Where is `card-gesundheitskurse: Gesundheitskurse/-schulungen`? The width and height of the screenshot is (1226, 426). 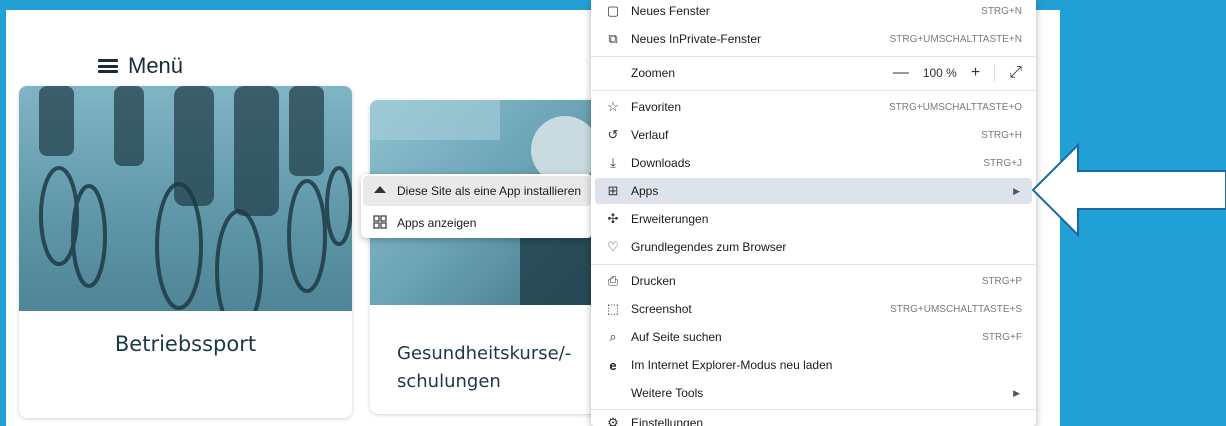
card-gesundheitskurse: Gesundheitskurse/-schulungen is located at coordinates (490, 257).